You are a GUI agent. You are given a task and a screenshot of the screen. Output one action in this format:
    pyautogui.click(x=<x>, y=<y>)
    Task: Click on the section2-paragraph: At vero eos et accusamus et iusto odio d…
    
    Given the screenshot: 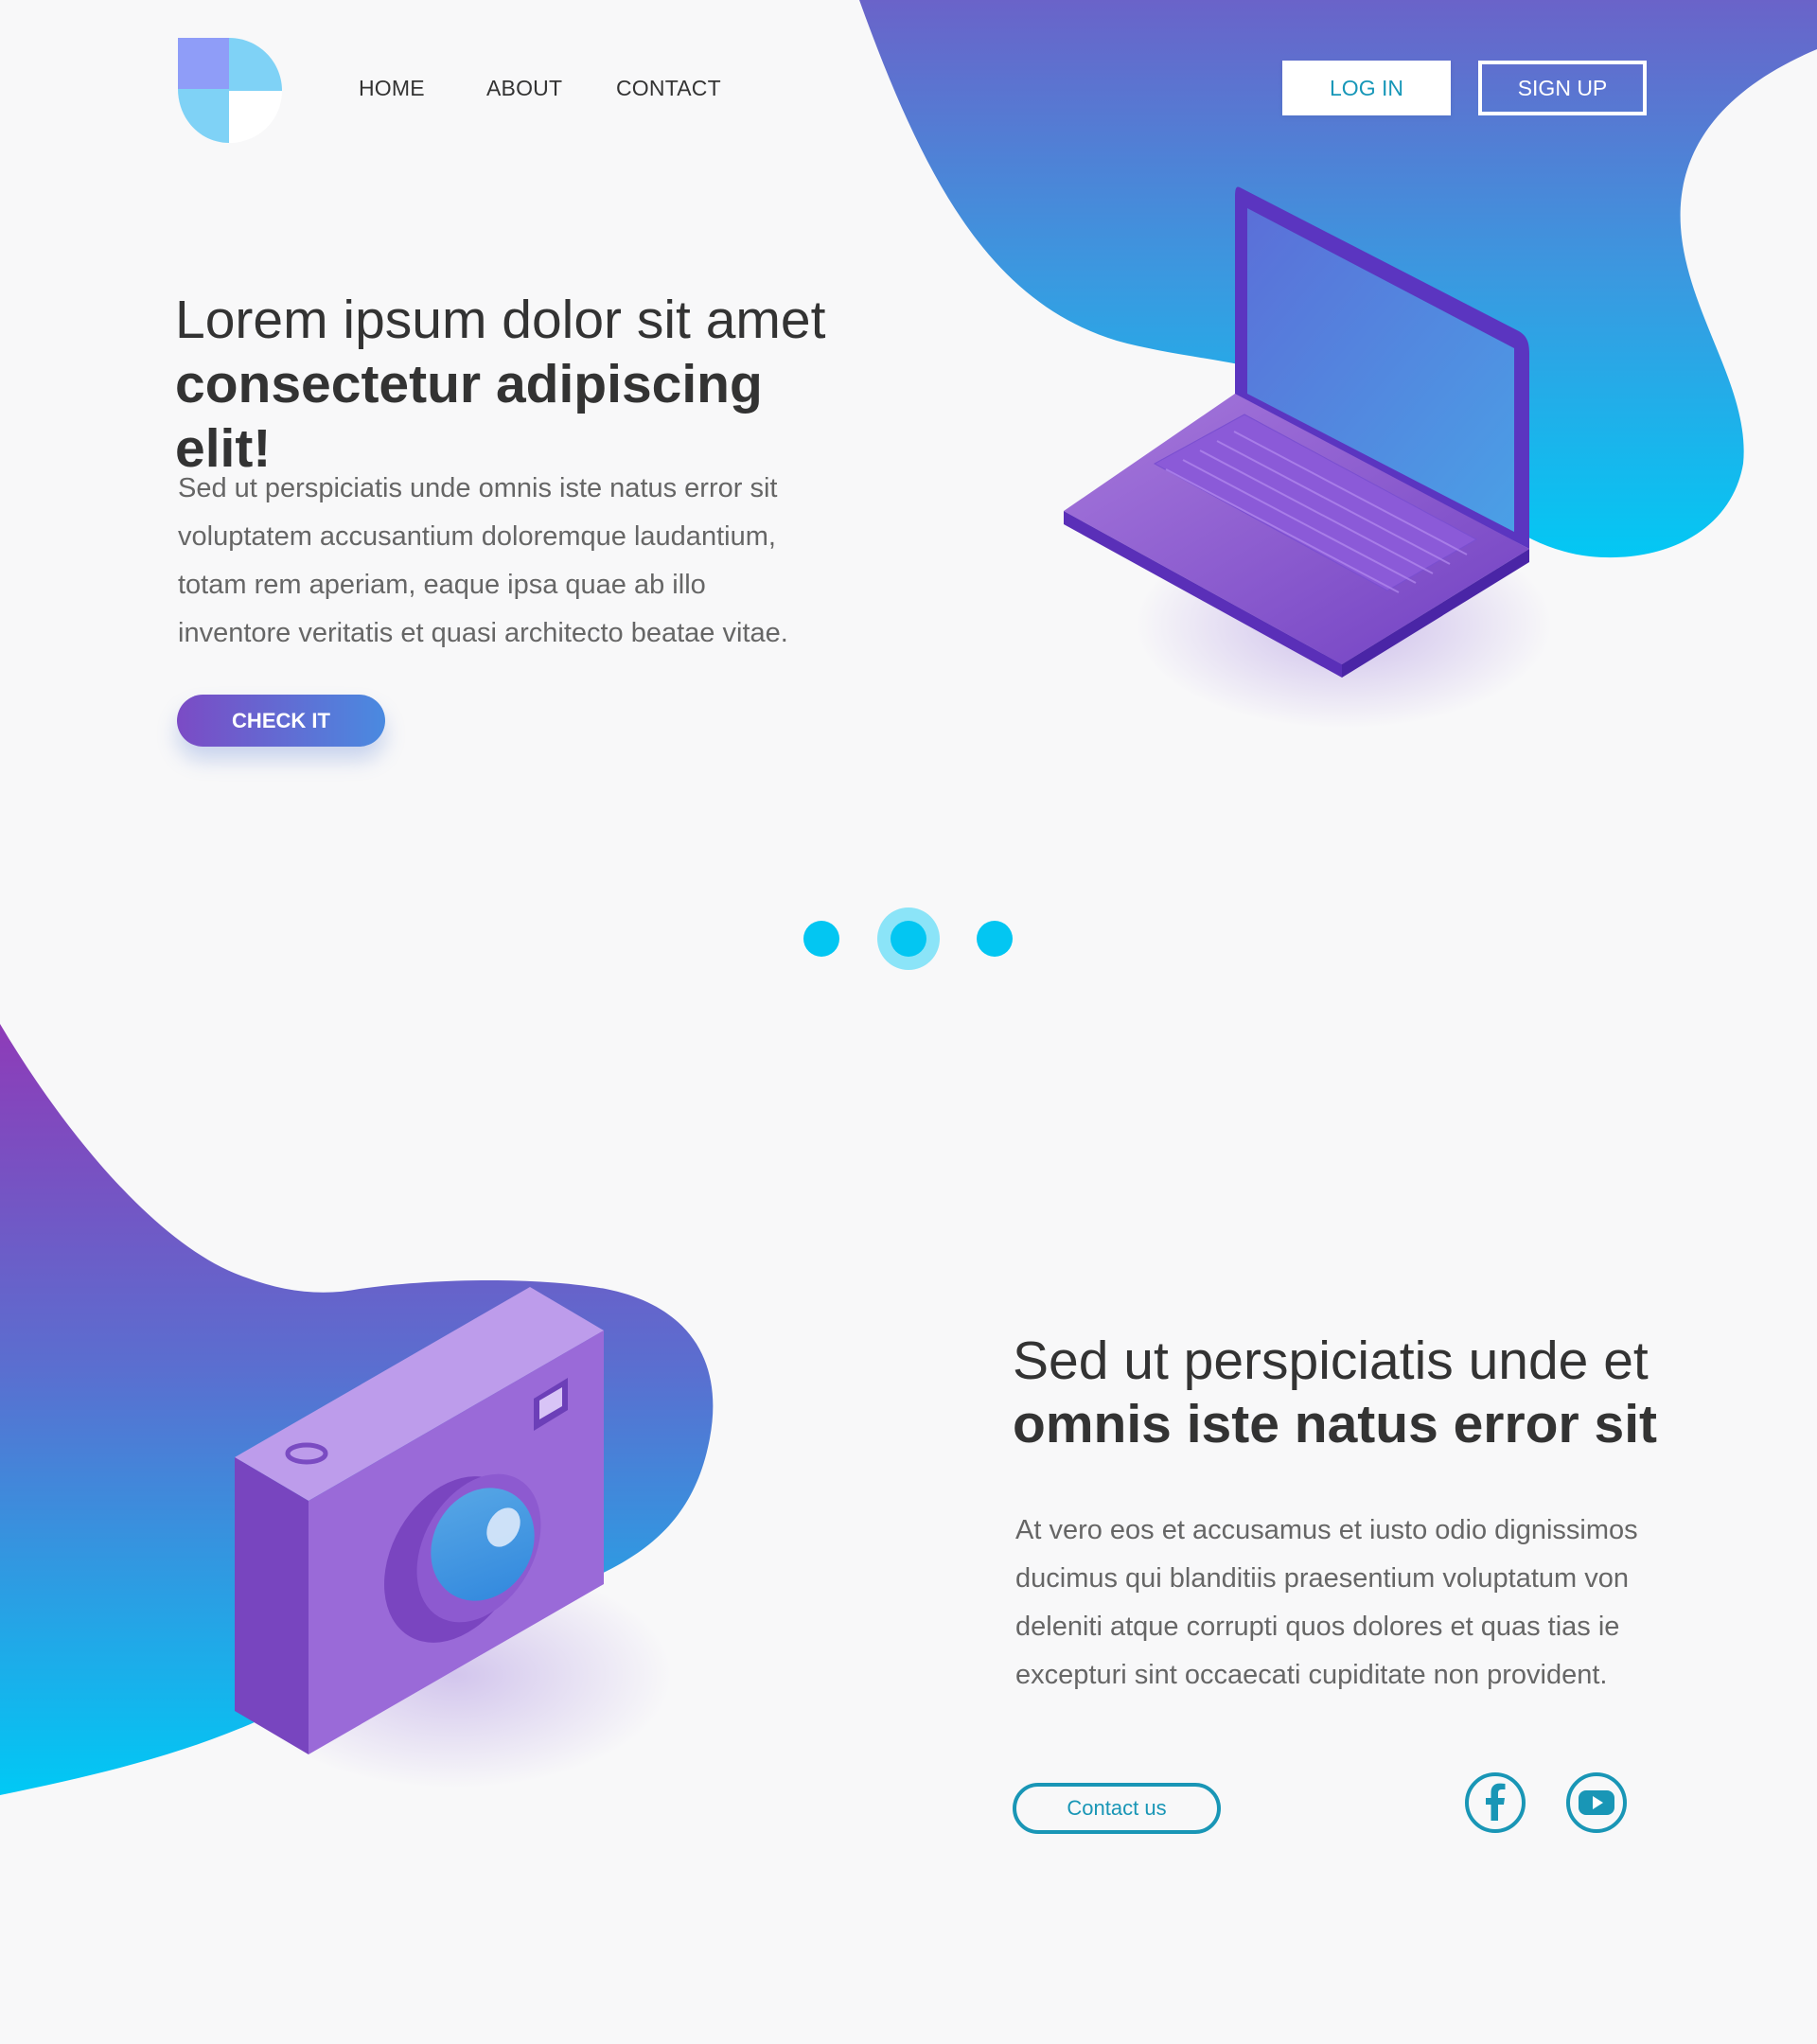 What is the action you would take?
    pyautogui.click(x=1327, y=1603)
    